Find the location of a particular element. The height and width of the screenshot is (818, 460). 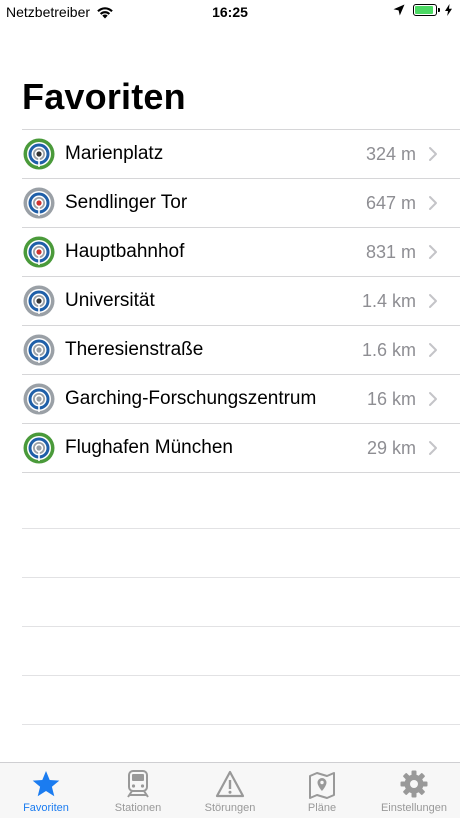

tab-label: Stationen is located at coordinates (138, 808).